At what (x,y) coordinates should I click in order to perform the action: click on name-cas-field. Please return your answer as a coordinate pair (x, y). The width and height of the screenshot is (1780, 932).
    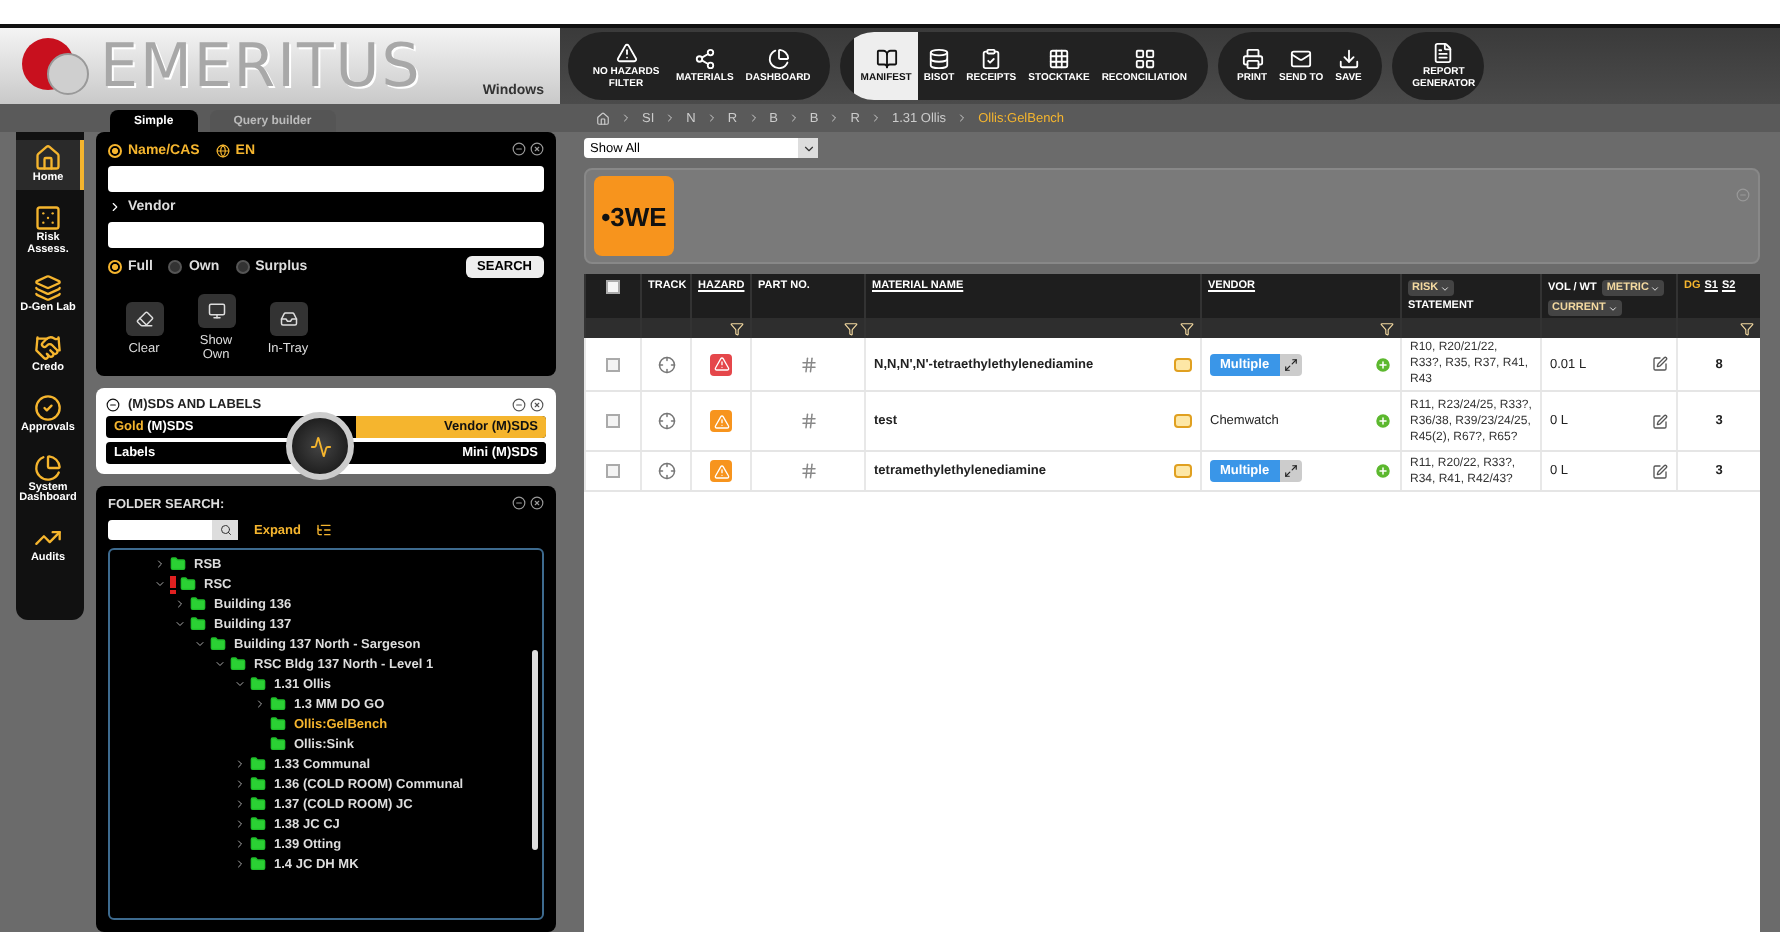
    Looking at the image, I should click on (326, 179).